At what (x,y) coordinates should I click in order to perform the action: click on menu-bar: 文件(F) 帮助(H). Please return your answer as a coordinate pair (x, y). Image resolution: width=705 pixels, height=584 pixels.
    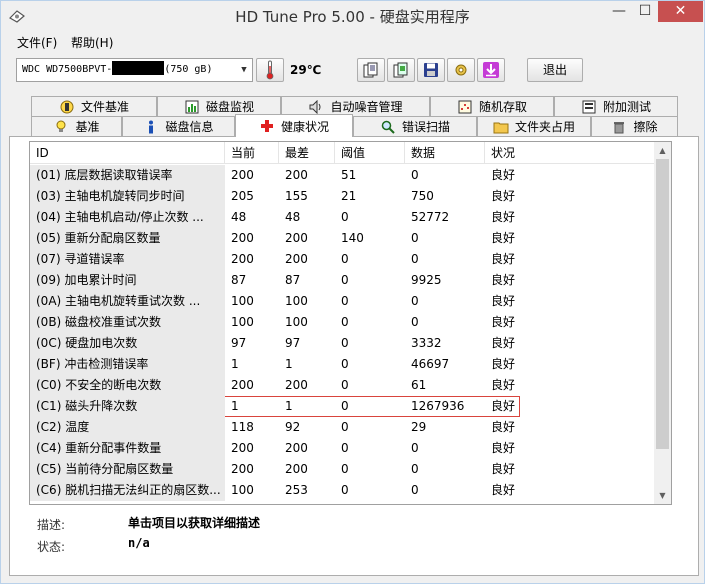
    Looking at the image, I should click on (354, 42).